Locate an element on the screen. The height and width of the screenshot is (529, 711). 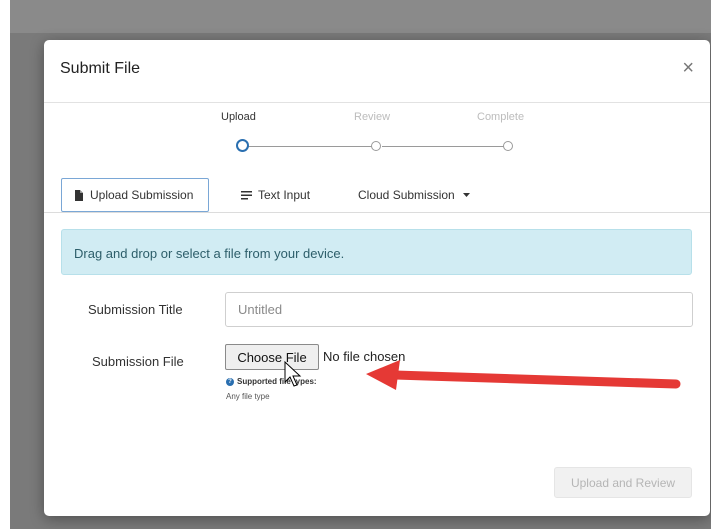
tab-text-input: Text Input is located at coordinates (275, 195).